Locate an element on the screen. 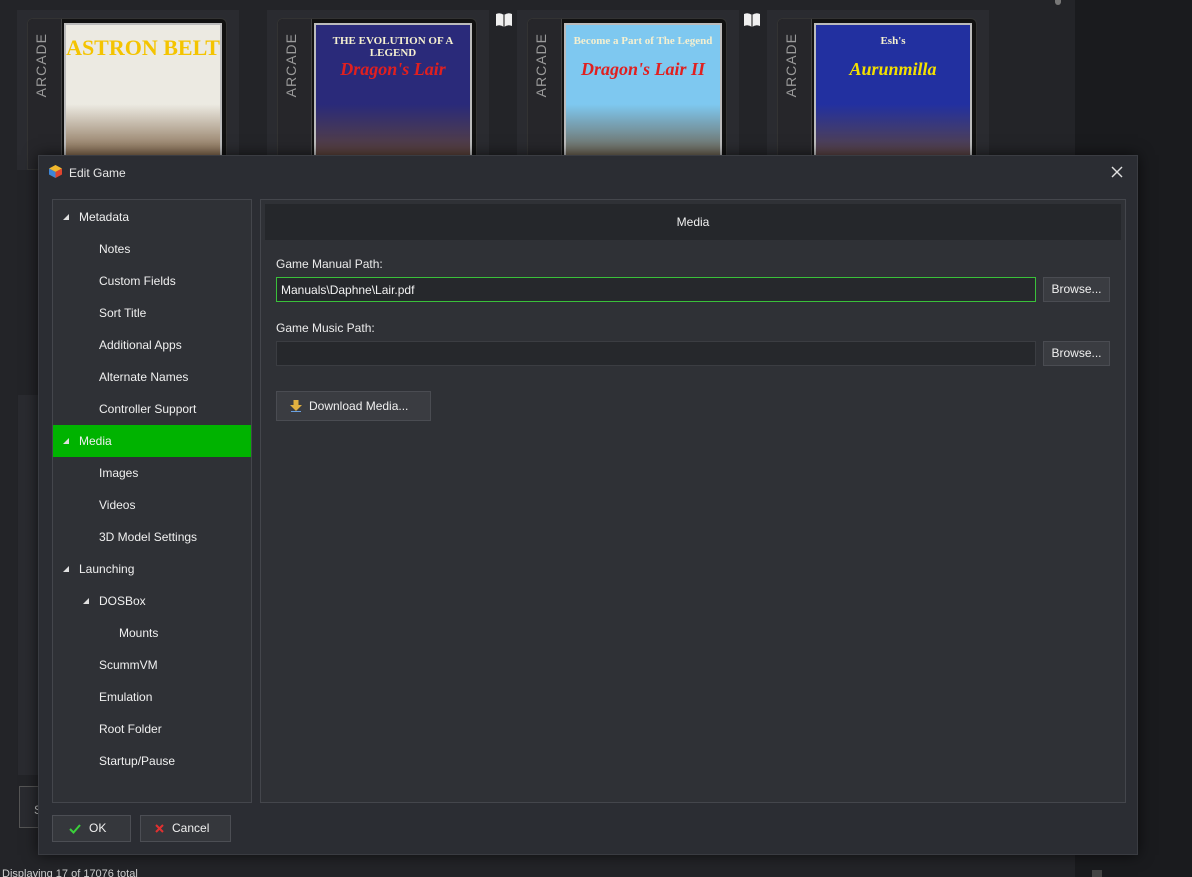  nav-item-emulation: Emulation is located at coordinates (152, 697).